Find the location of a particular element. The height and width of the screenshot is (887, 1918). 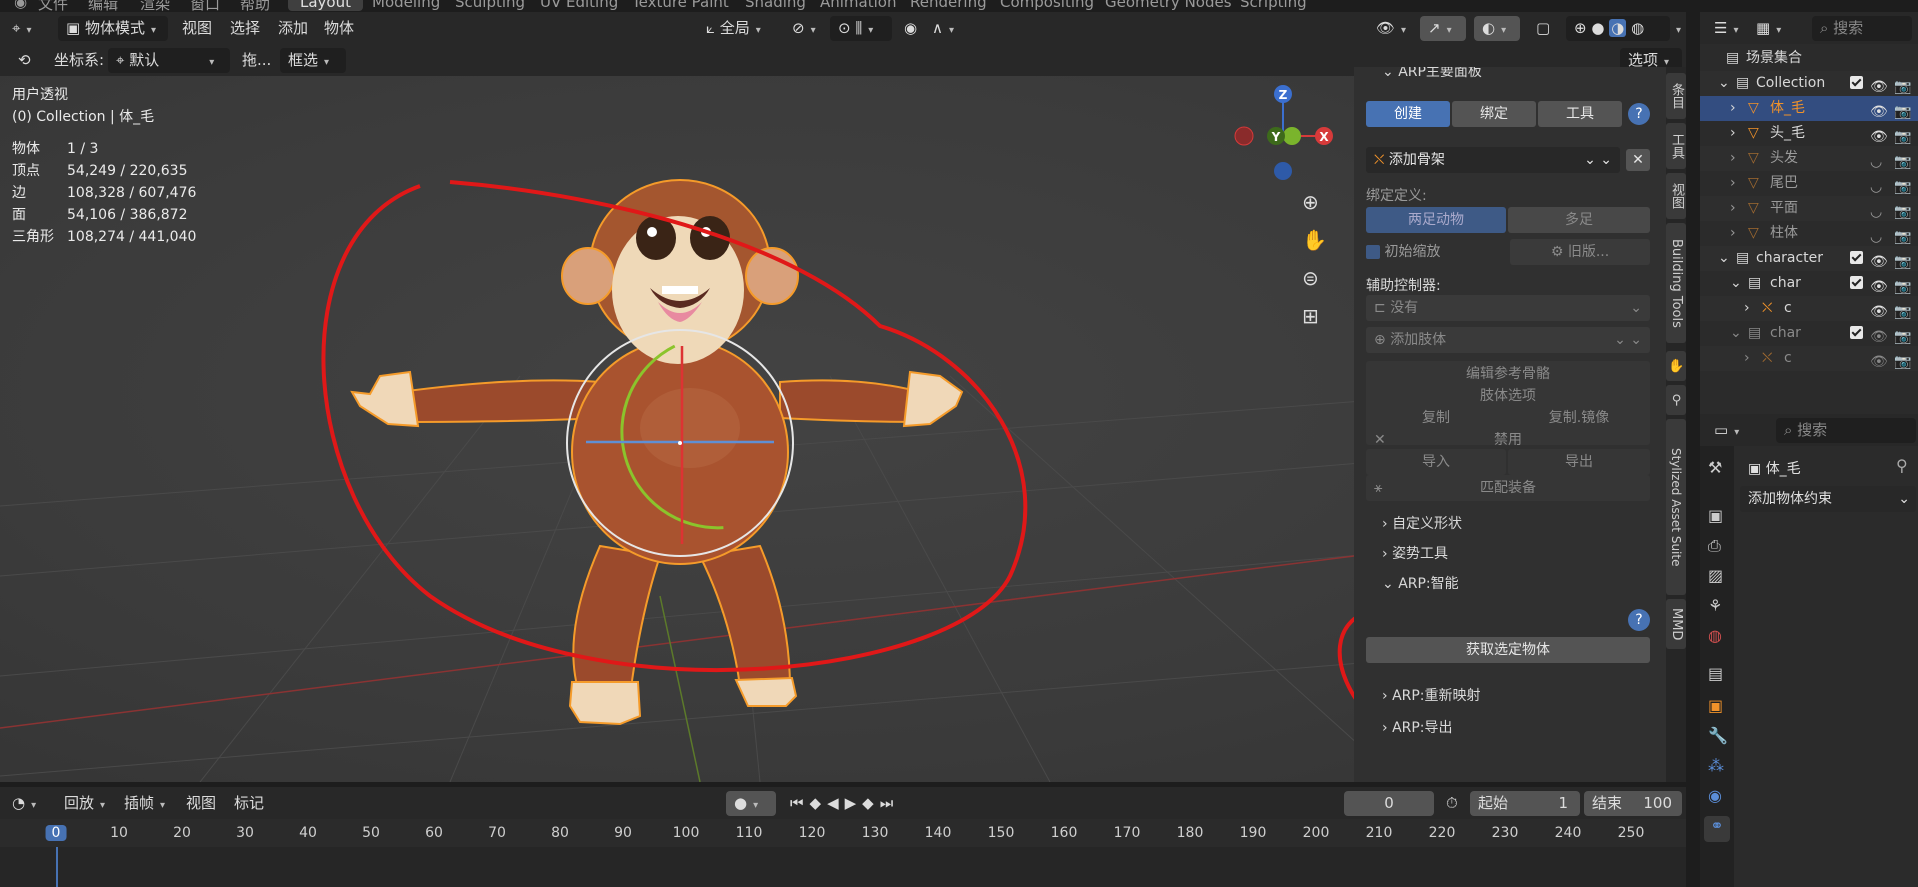

render-camera-icon: 📷 is located at coordinates (1902, 362).